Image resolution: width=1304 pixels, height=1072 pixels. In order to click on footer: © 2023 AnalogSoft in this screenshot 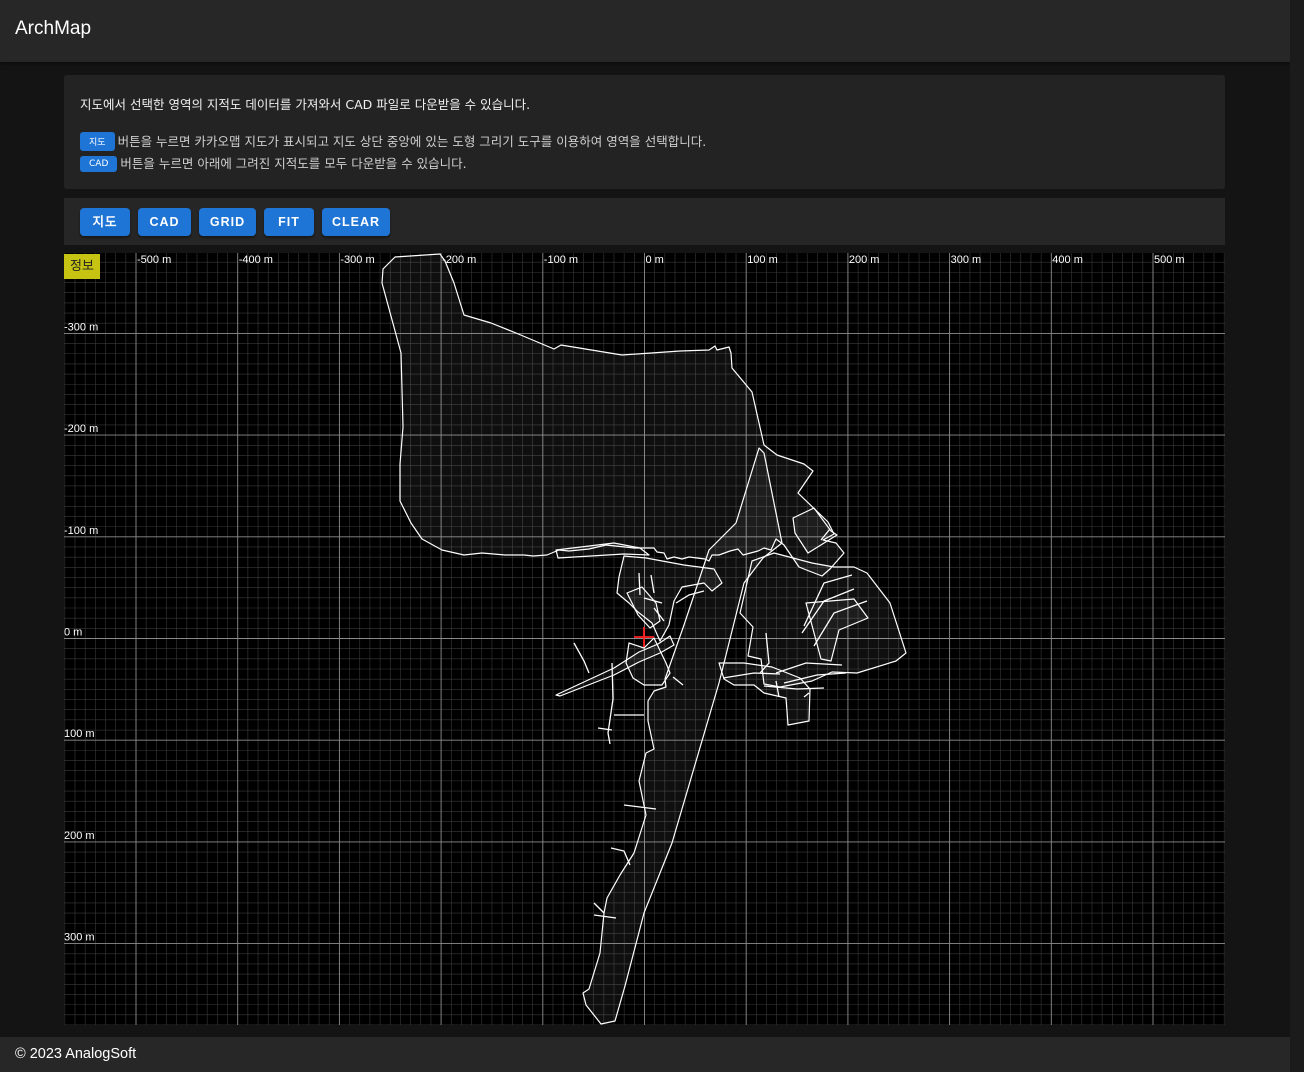, I will do `click(645, 1054)`.